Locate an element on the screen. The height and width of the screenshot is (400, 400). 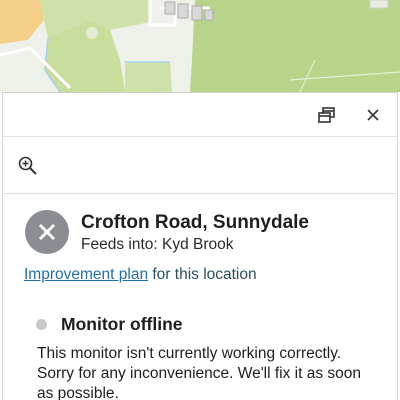
panel-toolbar is located at coordinates (200, 115).